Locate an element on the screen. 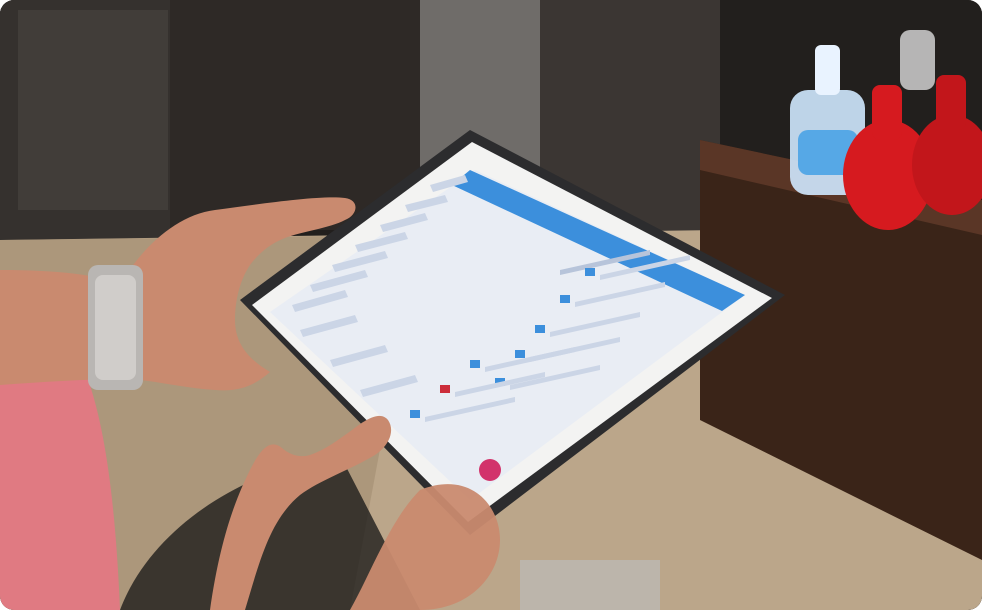 Image resolution: width=982 pixels, height=610 pixels. fab-button is located at coordinates (490, 470).